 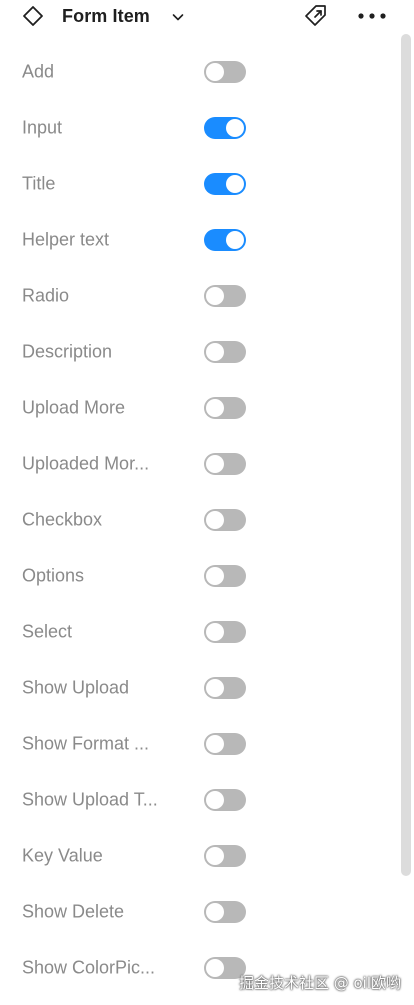 I want to click on chevron-down-icon, so click(x=178, y=17).